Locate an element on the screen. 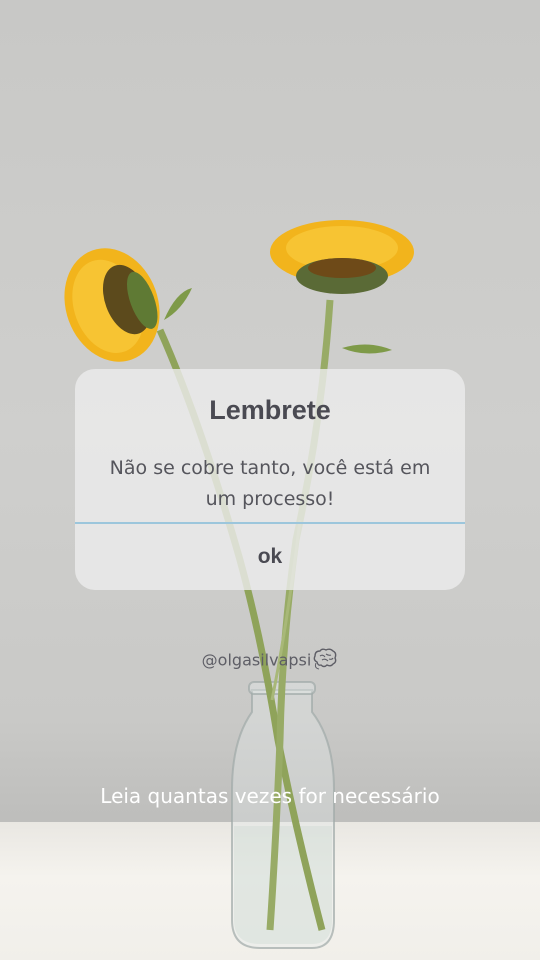 This screenshot has height=960, width=540. brain-icon is located at coordinates (325, 661).